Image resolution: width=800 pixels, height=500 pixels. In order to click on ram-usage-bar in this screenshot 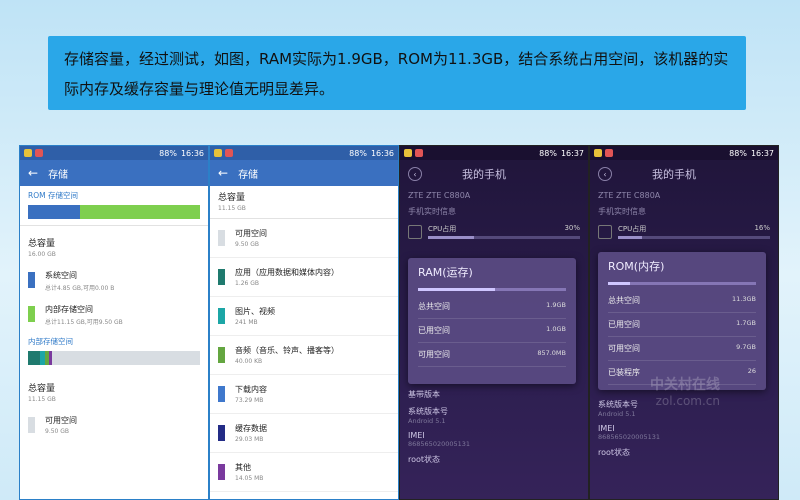, I will do `click(492, 289)`.